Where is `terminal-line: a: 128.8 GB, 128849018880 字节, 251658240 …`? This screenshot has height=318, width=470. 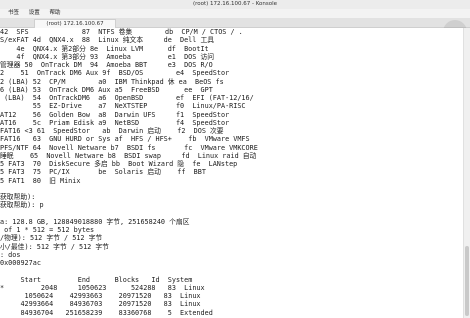
terminal-line: a: 128.8 GB, 128849018880 字节, 251658240 … is located at coordinates (95, 221).